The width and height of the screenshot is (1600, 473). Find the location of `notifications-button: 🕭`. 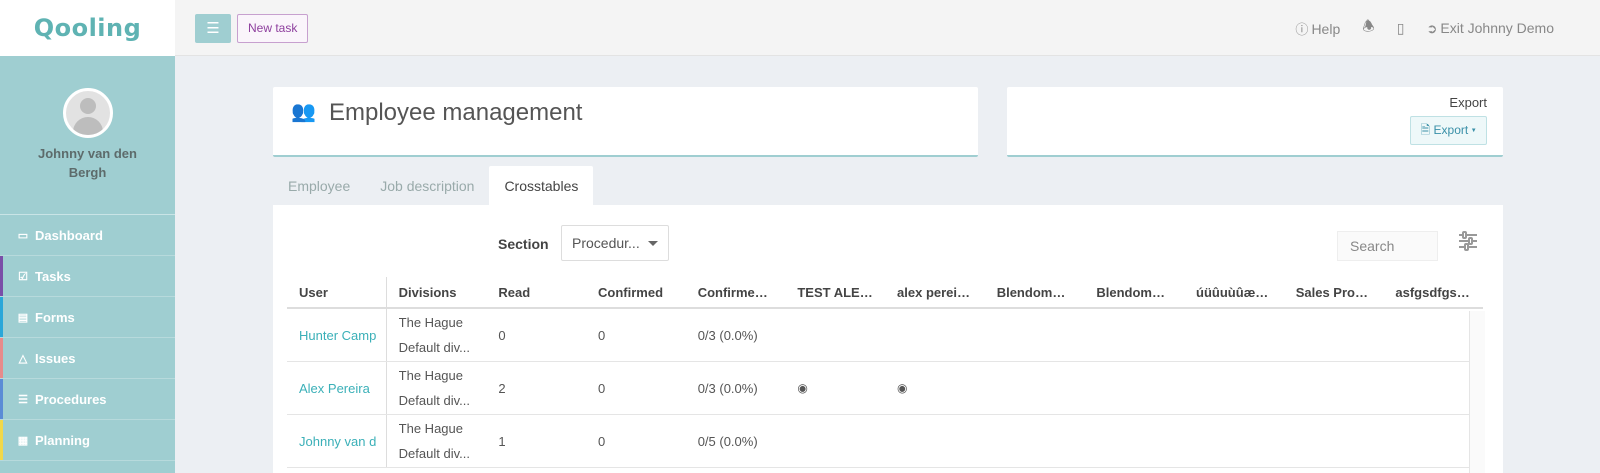

notifications-button: 🕭 is located at coordinates (1368, 28).